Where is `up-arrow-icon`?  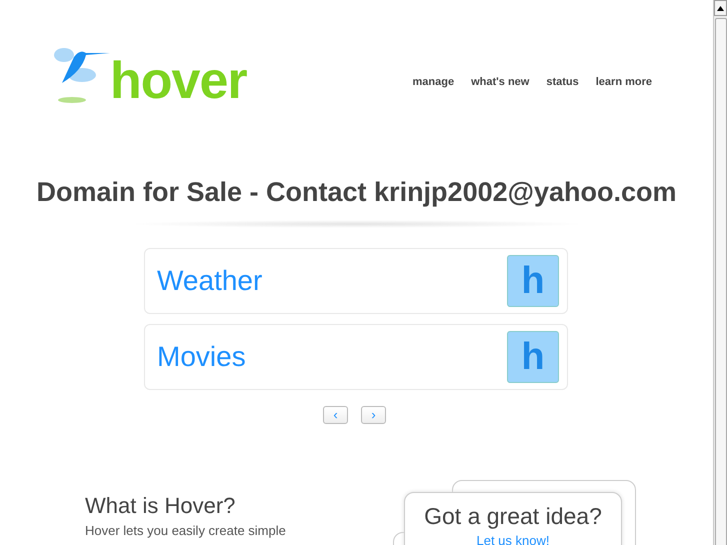
up-arrow-icon is located at coordinates (720, 8).